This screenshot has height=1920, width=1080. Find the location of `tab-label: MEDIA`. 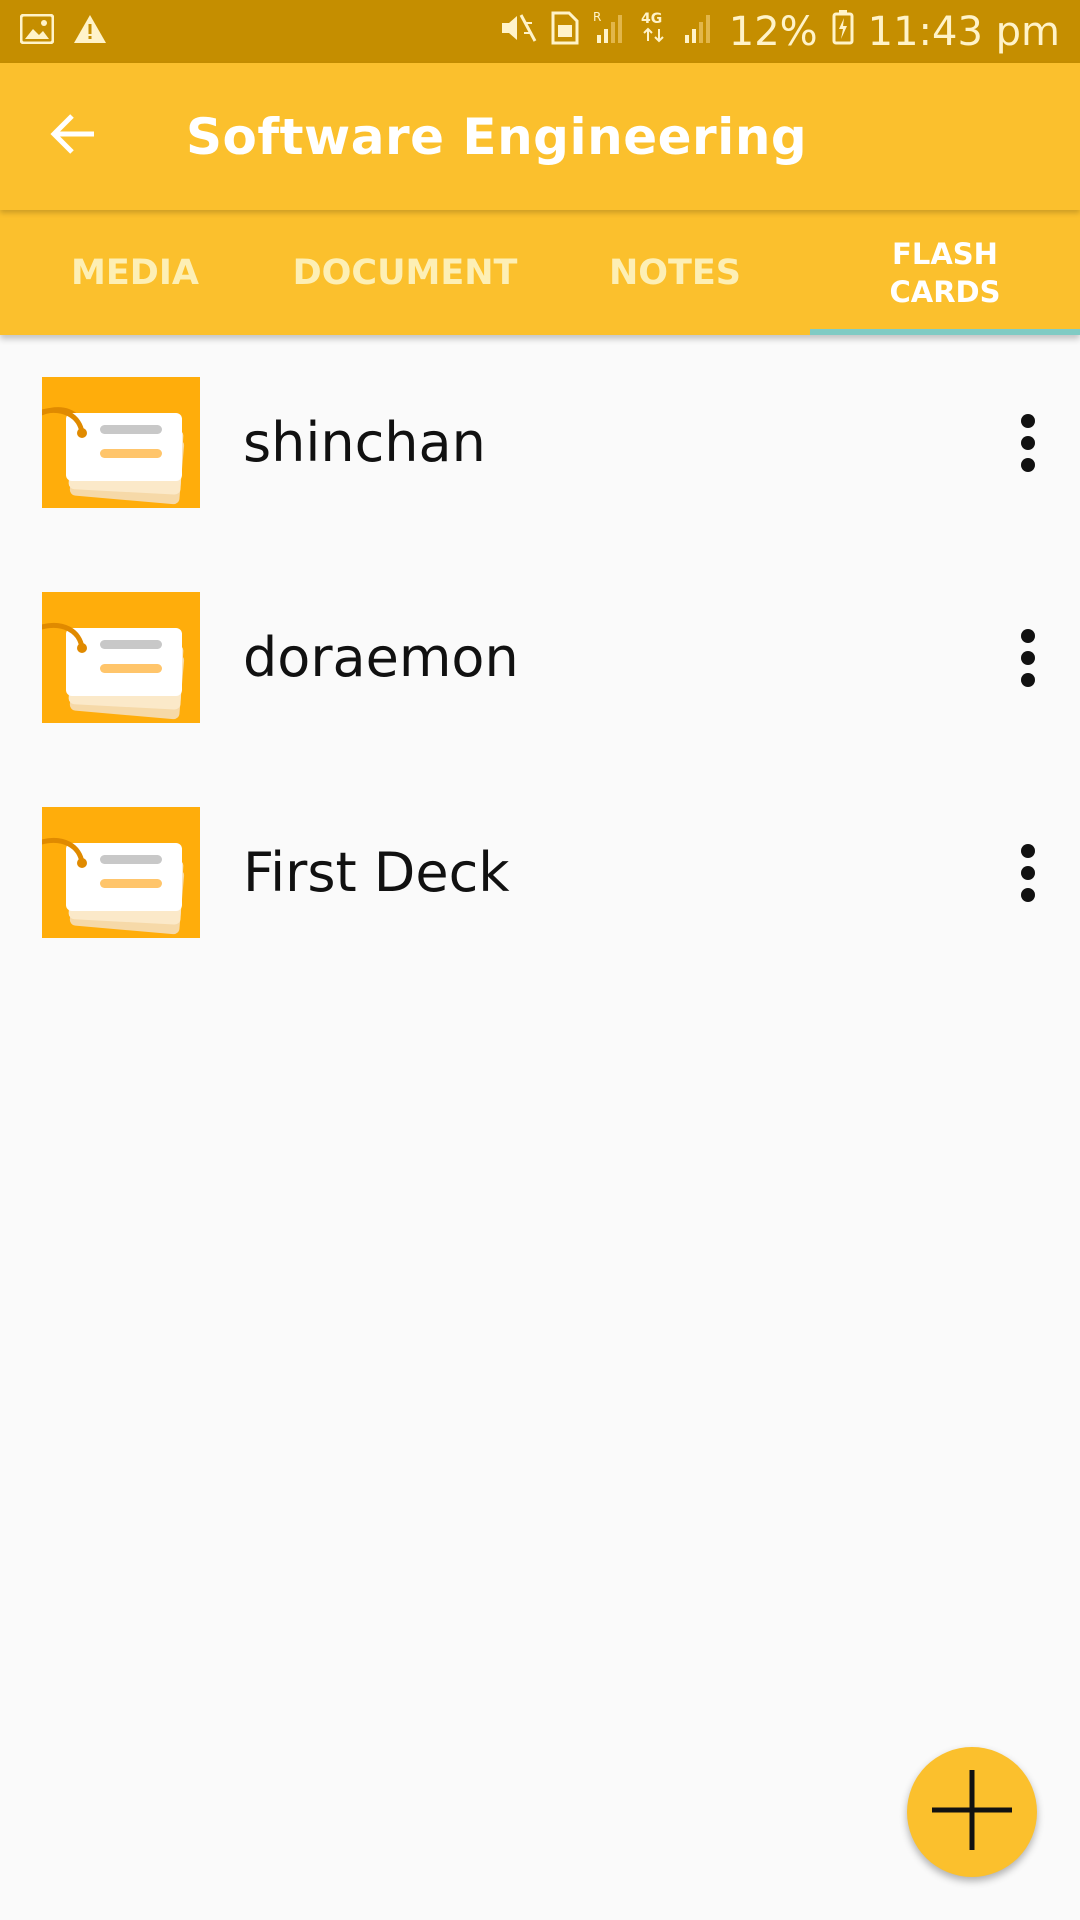

tab-label: MEDIA is located at coordinates (135, 272).